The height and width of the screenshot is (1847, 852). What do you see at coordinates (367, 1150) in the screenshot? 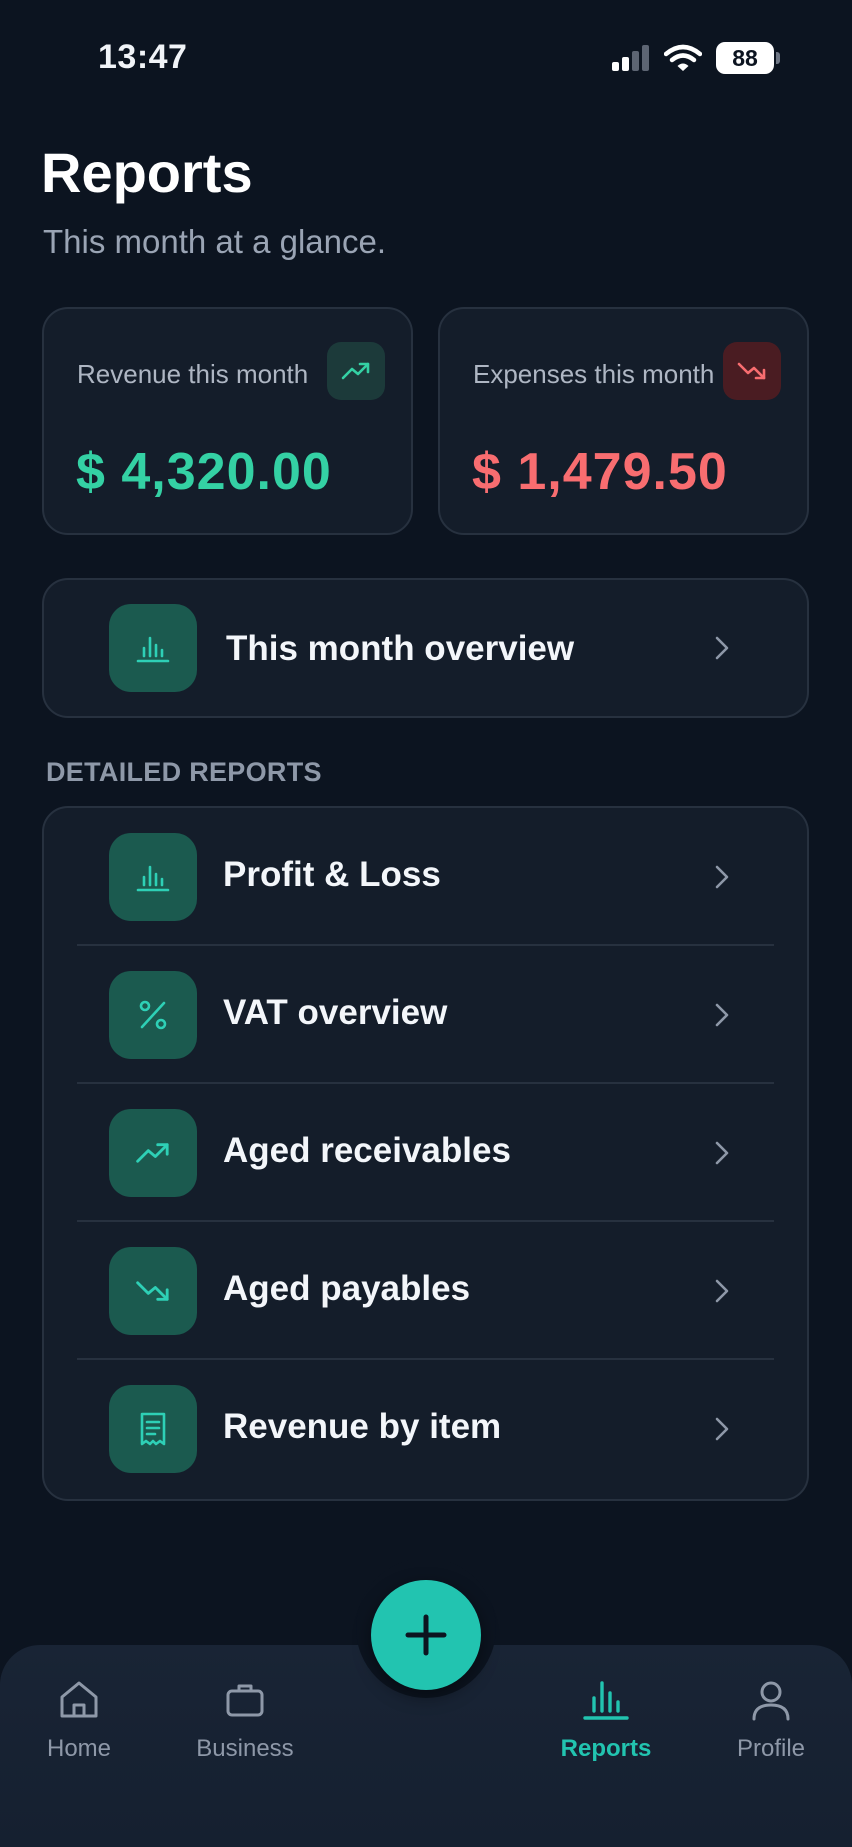
I see `report-item-label: Aged receivables` at bounding box center [367, 1150].